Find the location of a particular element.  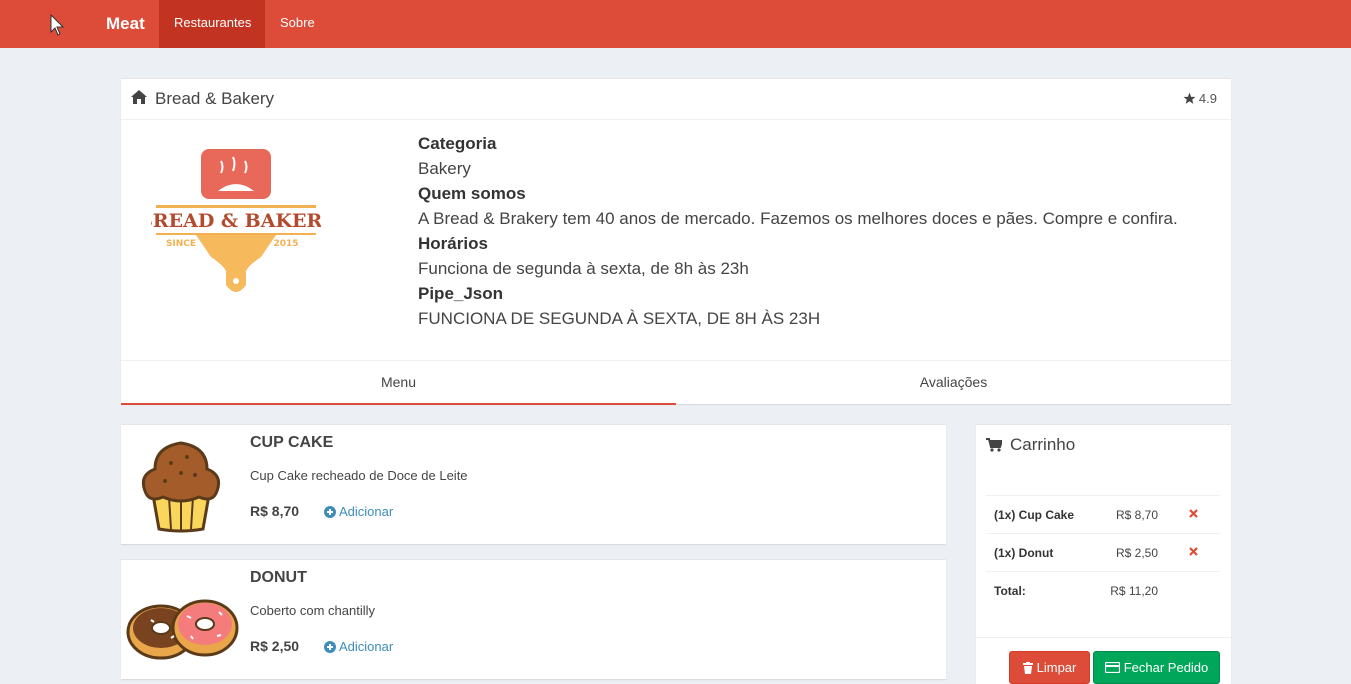

rating: 4.9 is located at coordinates (1200, 98).